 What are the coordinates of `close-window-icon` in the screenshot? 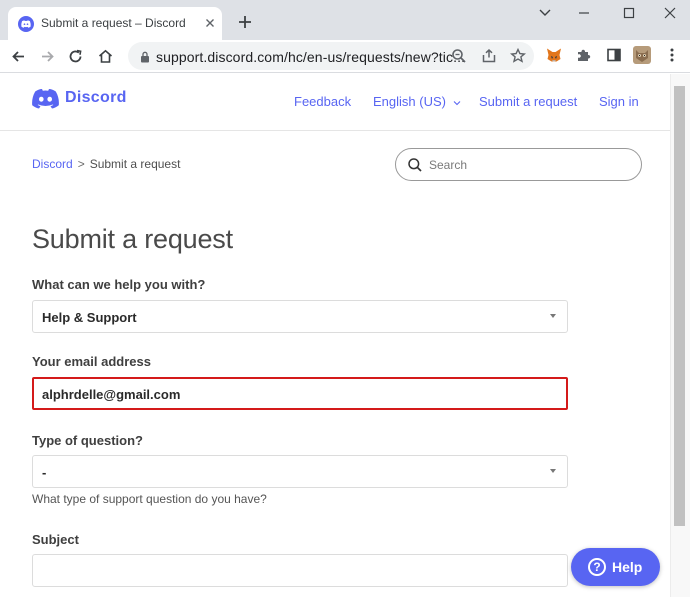 It's located at (670, 13).